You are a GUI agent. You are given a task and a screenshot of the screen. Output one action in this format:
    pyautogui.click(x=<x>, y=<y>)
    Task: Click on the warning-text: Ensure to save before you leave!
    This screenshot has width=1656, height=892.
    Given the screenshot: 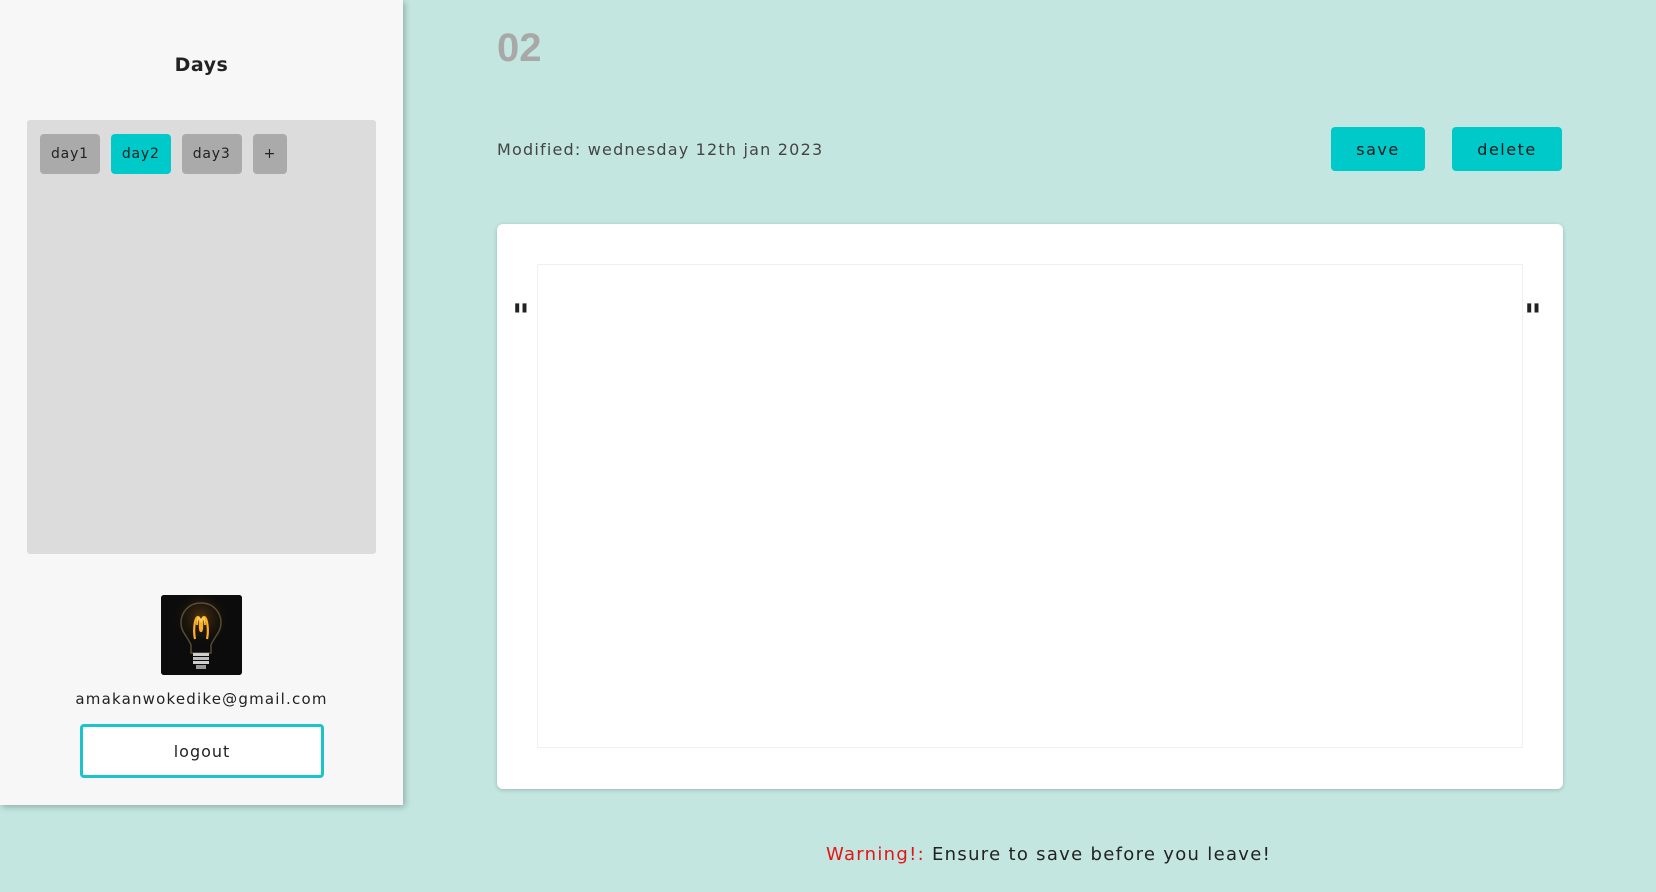 What is the action you would take?
    pyautogui.click(x=1098, y=854)
    